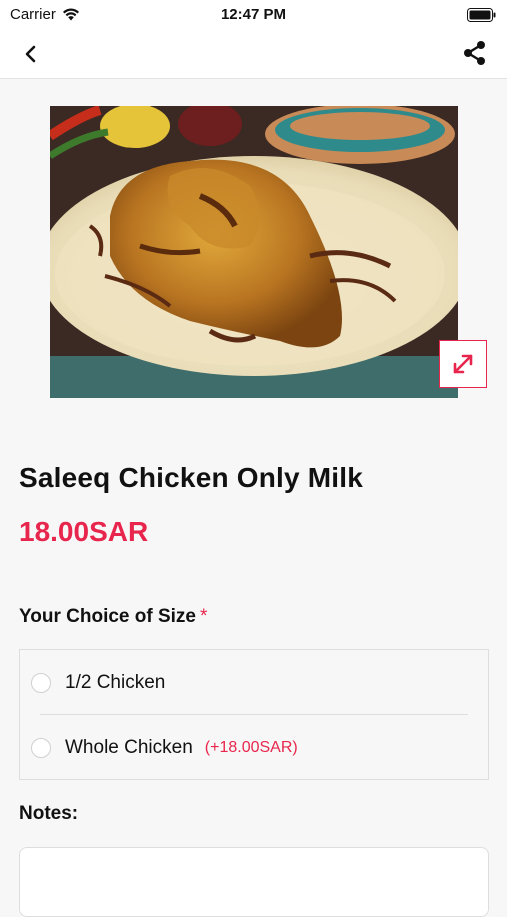 The width and height of the screenshot is (507, 917). I want to click on size-option-label: Whole Chicken, so click(129, 747).